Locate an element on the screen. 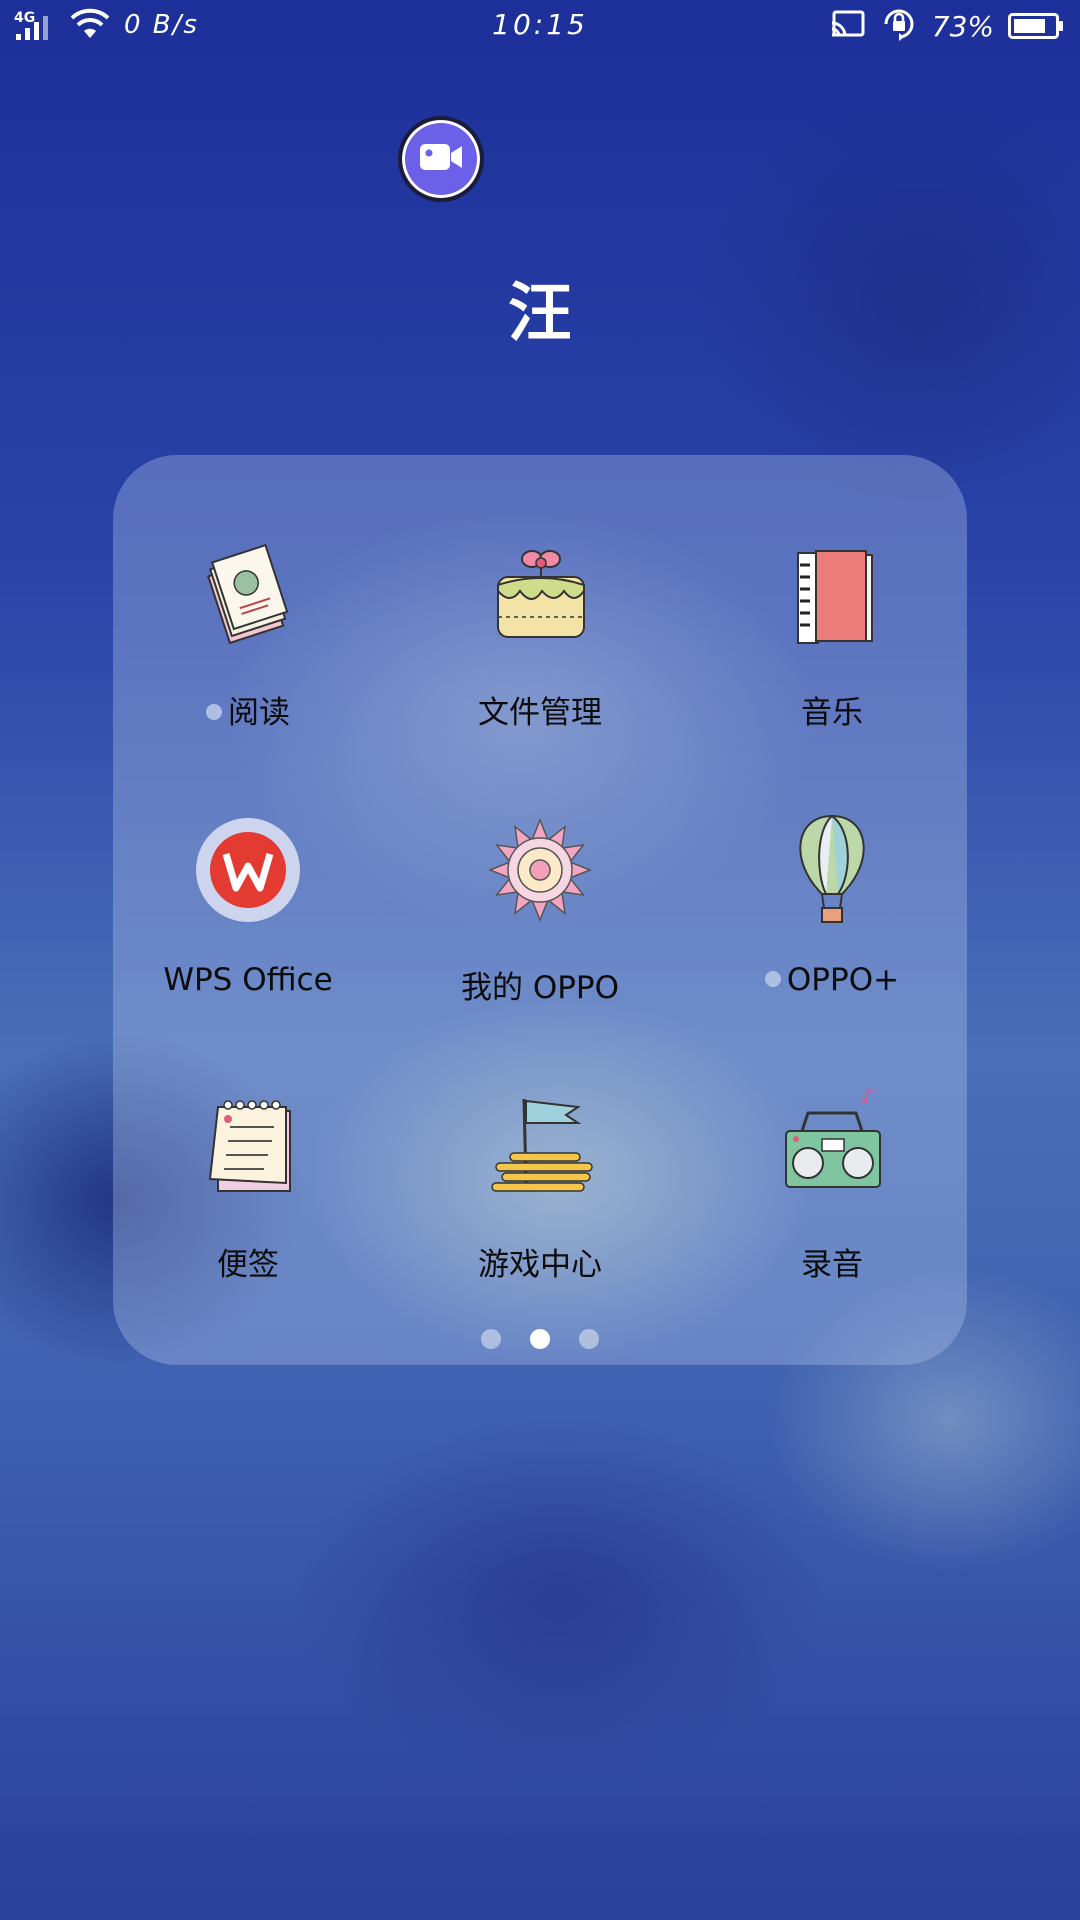 The width and height of the screenshot is (1080, 1920). folder-title: 汪 is located at coordinates (540, 308).